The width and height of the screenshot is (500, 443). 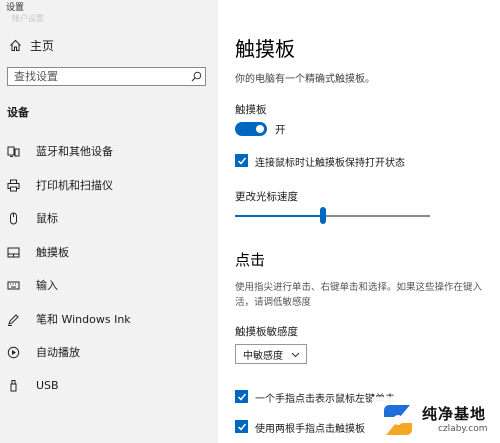 I want to click on sidebar-item-label: 触摸板, so click(x=52, y=252).